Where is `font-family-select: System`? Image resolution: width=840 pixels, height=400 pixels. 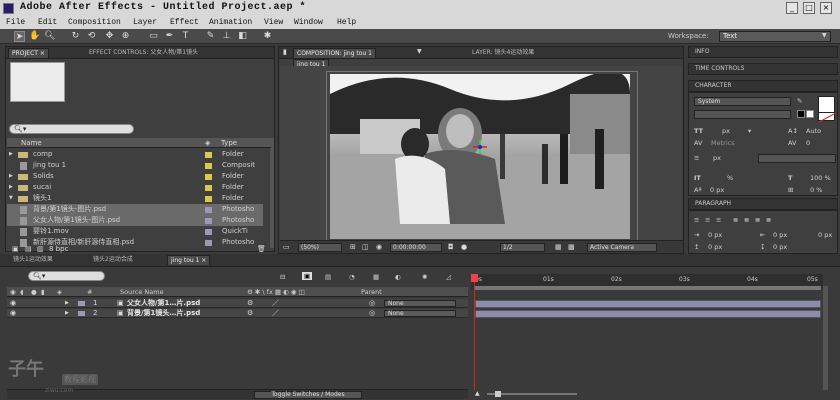 font-family-select: System is located at coordinates (742, 101).